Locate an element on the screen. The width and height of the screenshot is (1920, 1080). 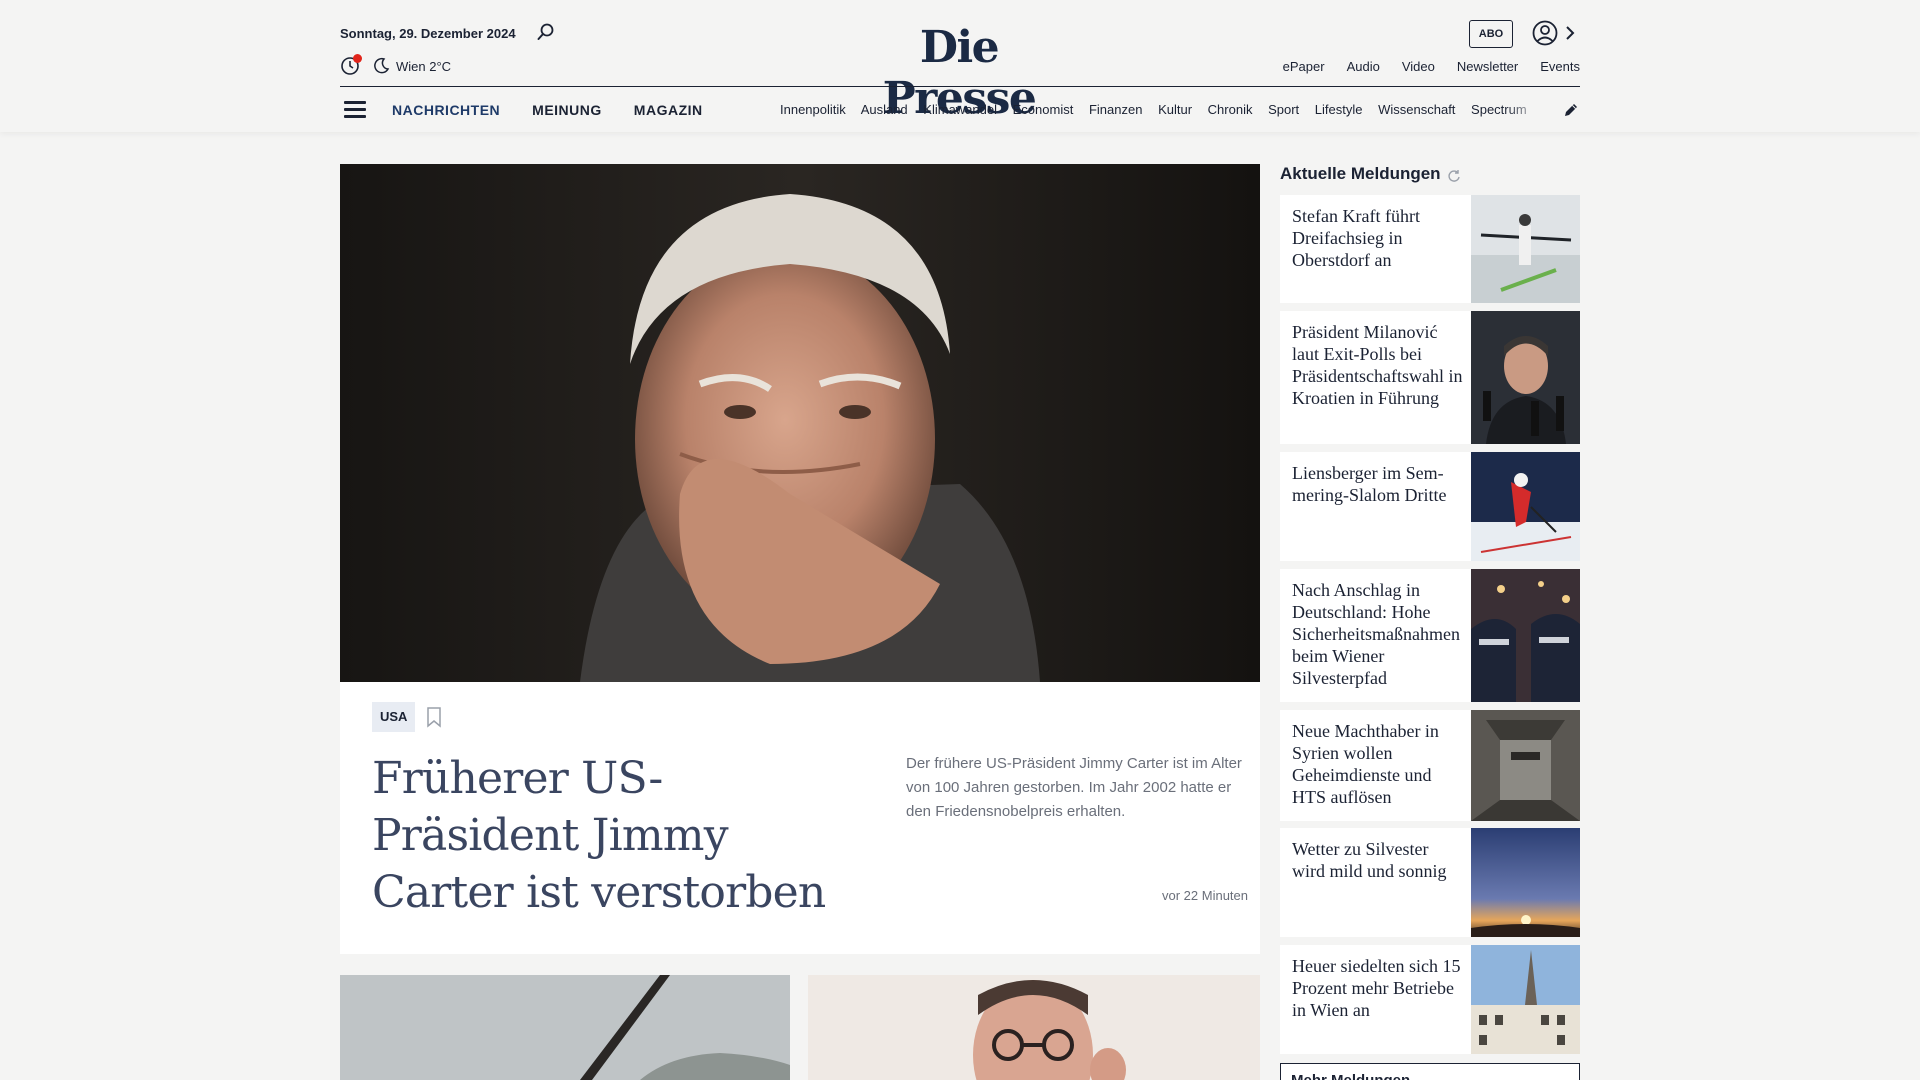
sidebar-heading: Aktuelle Meldungen is located at coordinates (1360, 173).